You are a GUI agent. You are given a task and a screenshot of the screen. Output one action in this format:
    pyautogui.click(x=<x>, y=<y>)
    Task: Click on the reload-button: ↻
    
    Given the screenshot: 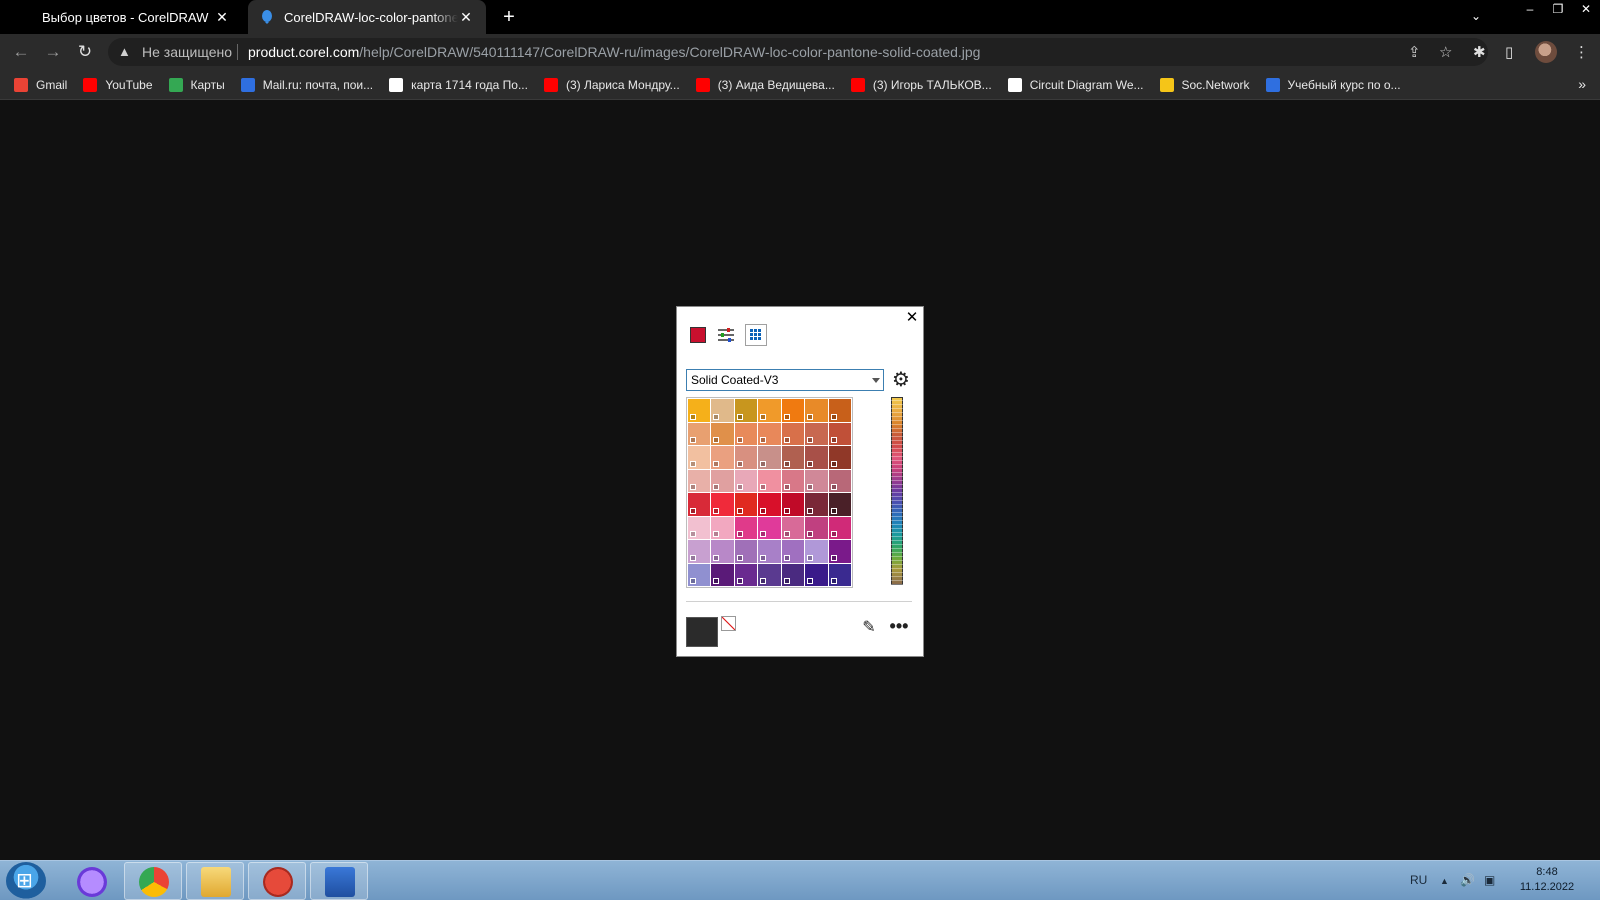 What is the action you would take?
    pyautogui.click(x=85, y=52)
    